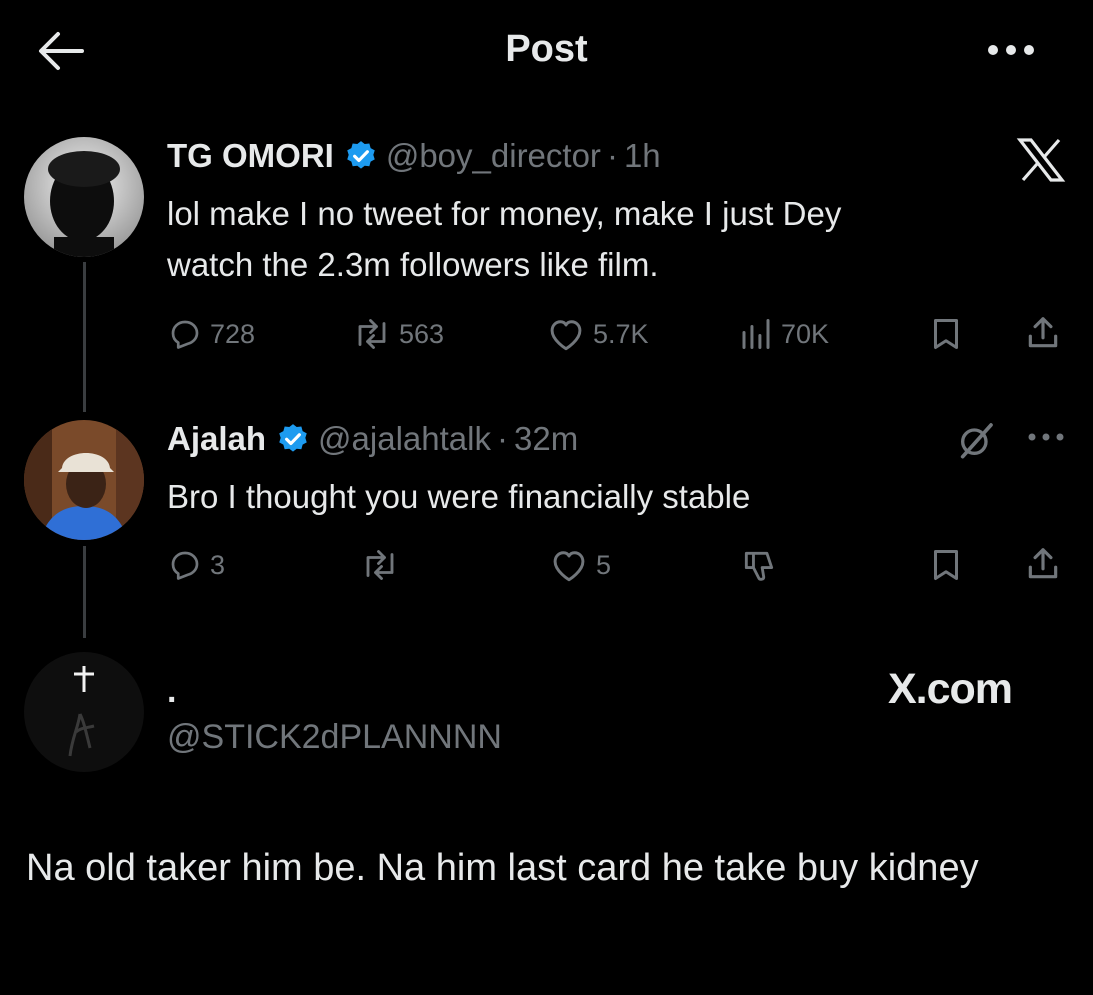  Describe the element at coordinates (211, 334) in the screenshot. I see `reply-button: 728` at that location.